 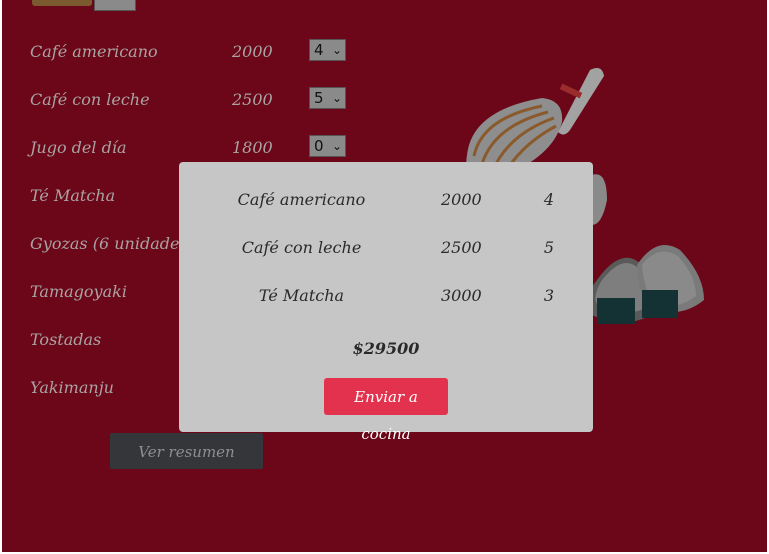 What do you see at coordinates (319, 146) in the screenshot?
I see `quantity-value: 0` at bounding box center [319, 146].